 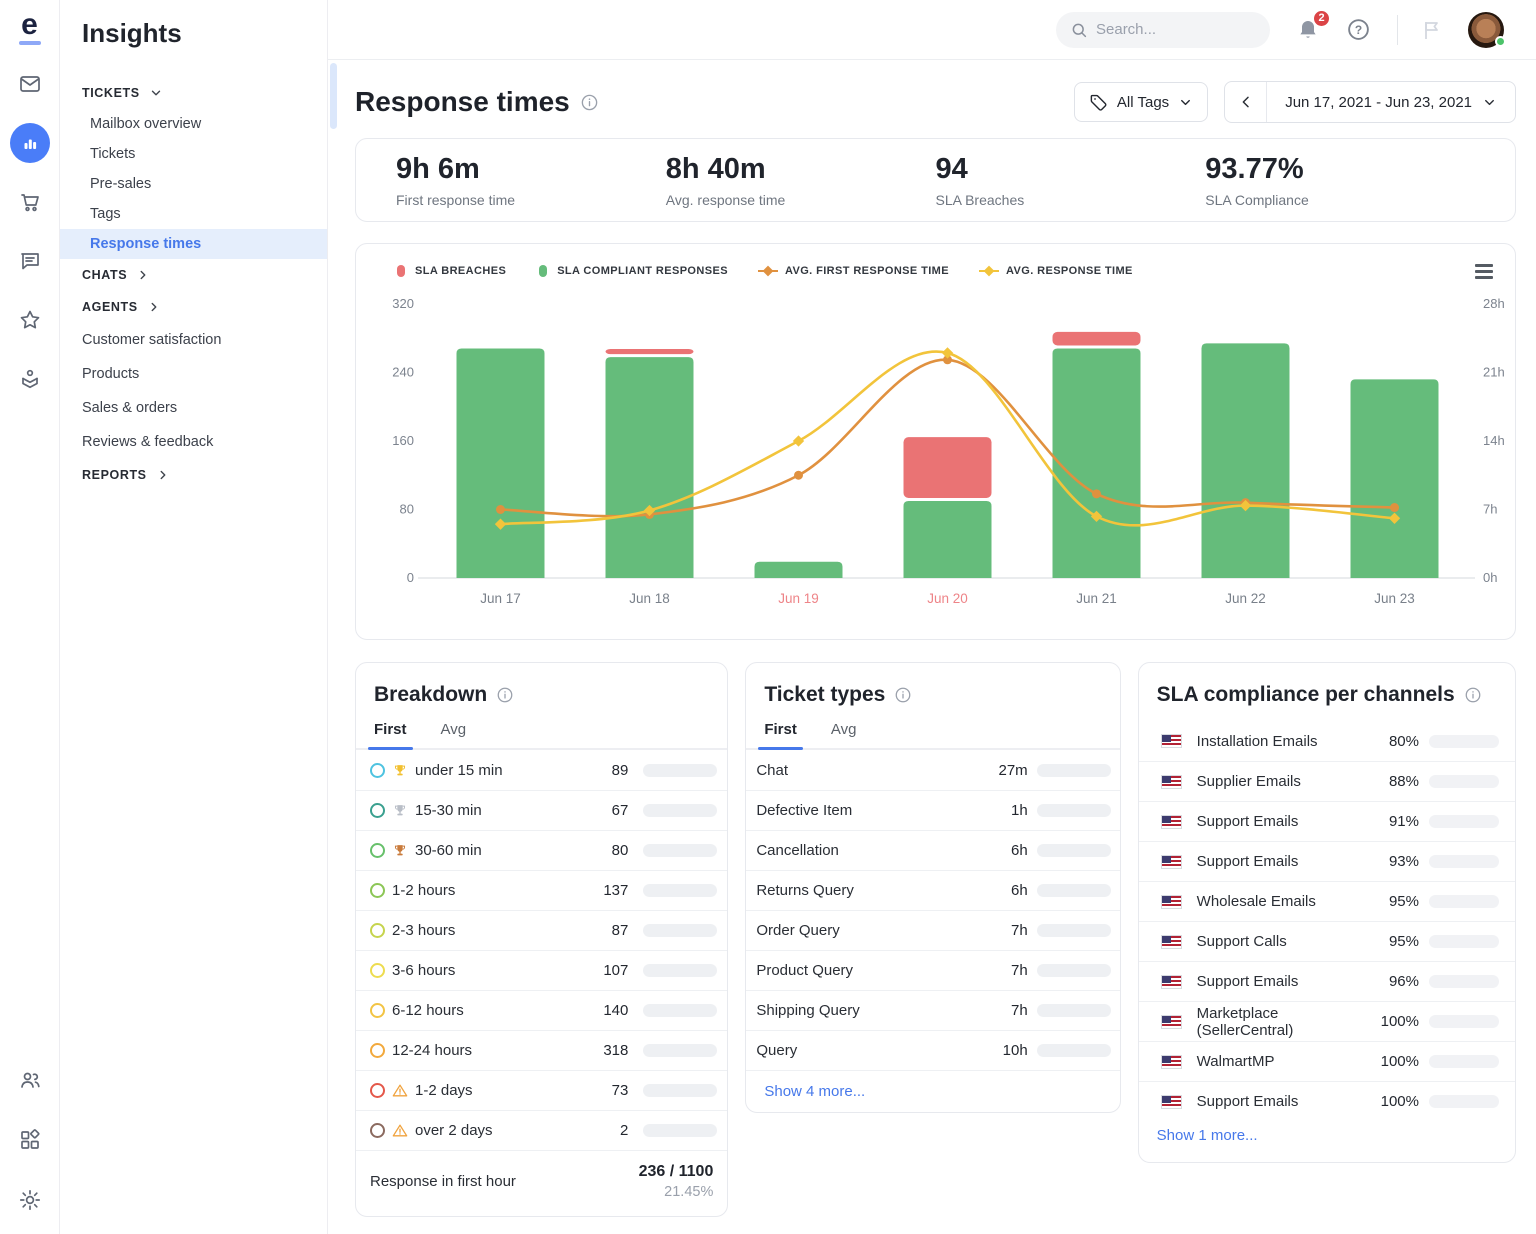 What do you see at coordinates (1432, 30) in the screenshot?
I see `flag-icon` at bounding box center [1432, 30].